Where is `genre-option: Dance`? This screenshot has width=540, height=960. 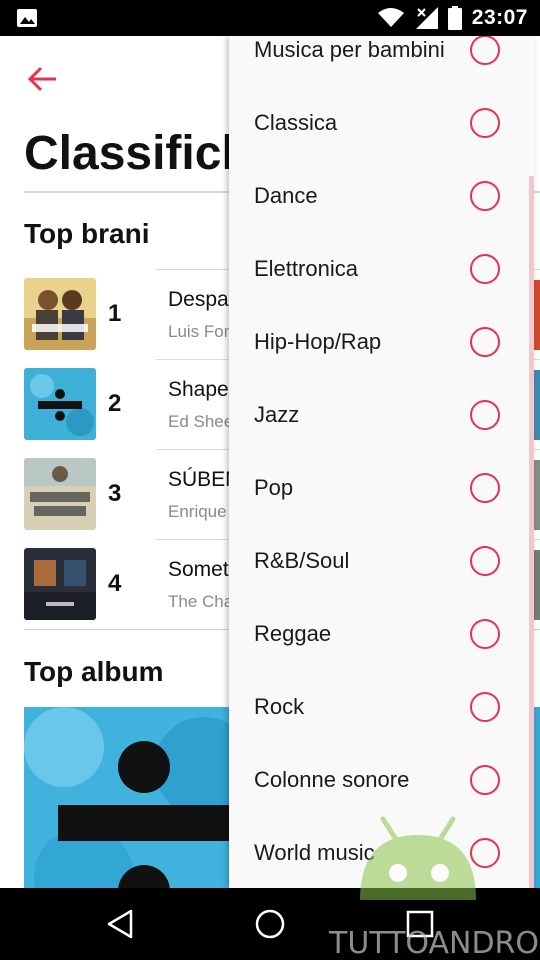 genre-option: Dance is located at coordinates (381, 195).